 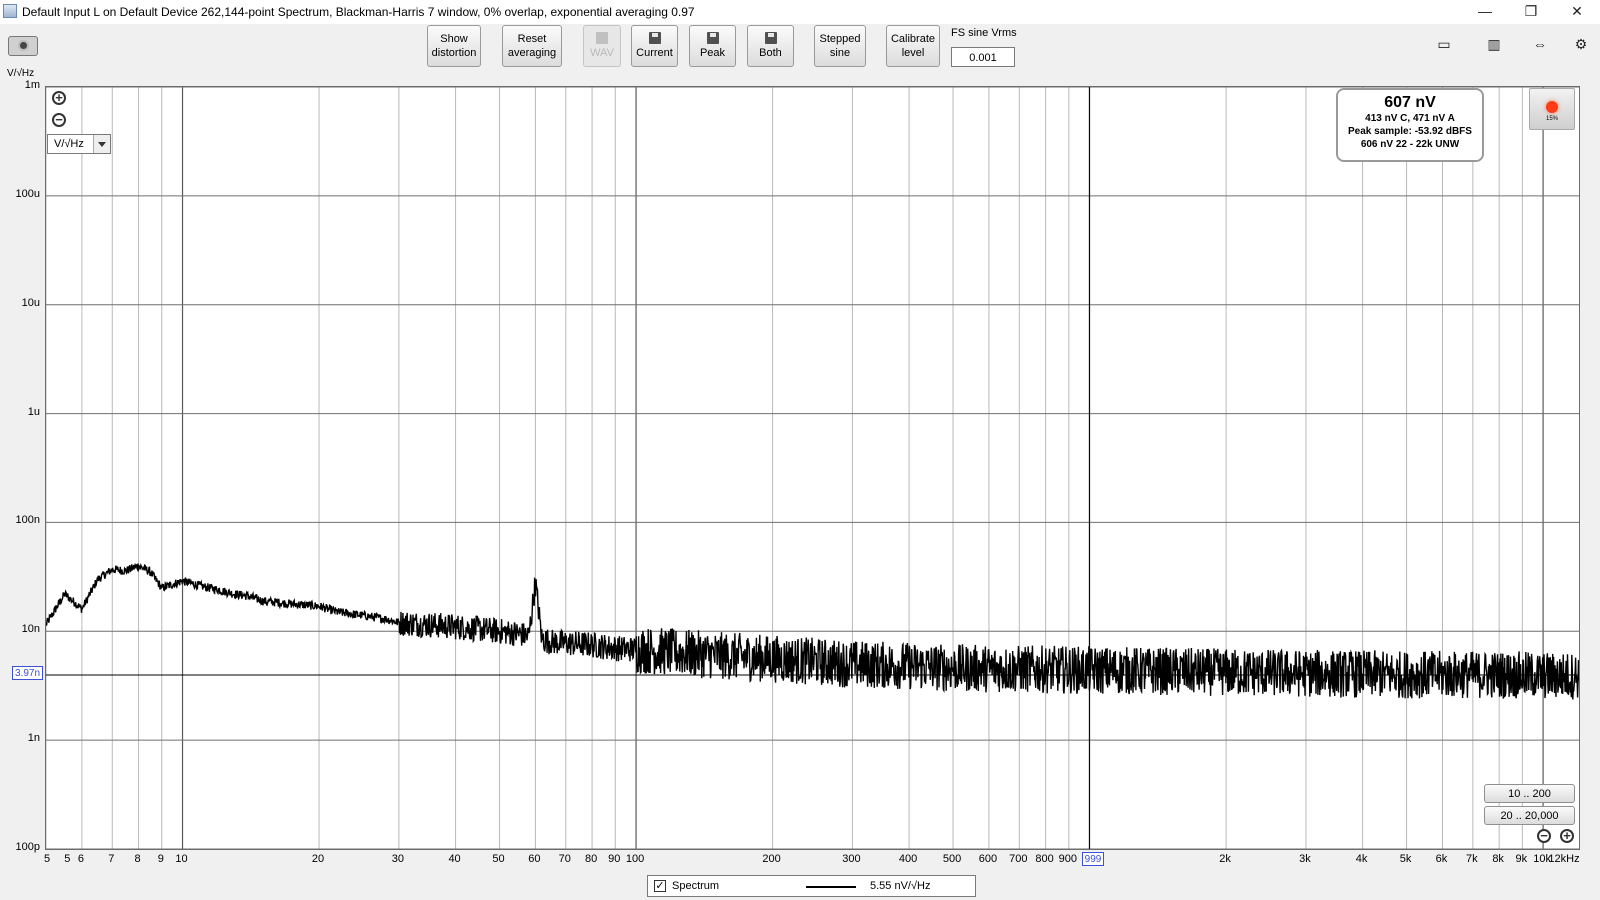 What do you see at coordinates (1498, 859) in the screenshot?
I see `x-tick-label: 8k` at bounding box center [1498, 859].